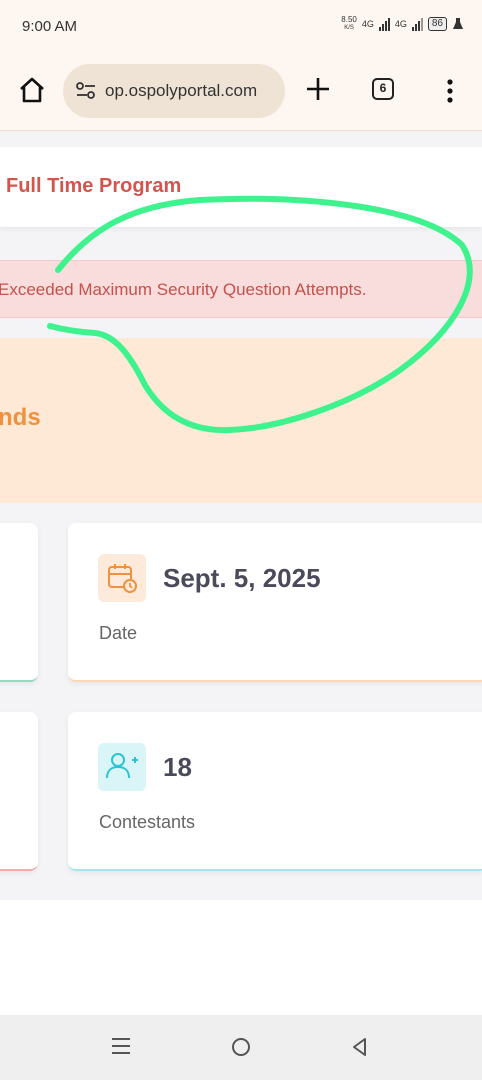 Image resolution: width=482 pixels, height=1080 pixels. I want to click on net-speed: 8.50 K/S, so click(349, 24).